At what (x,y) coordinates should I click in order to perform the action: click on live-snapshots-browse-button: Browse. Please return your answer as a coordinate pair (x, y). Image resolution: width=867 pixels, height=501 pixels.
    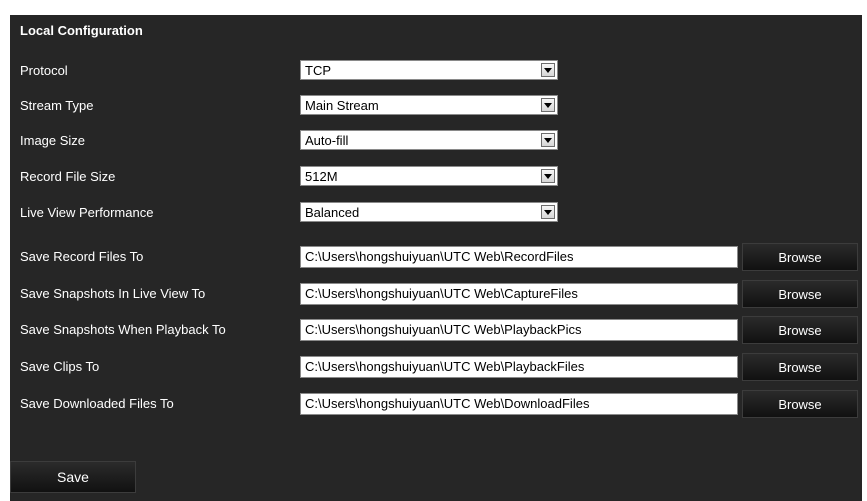
    Looking at the image, I should click on (800, 294).